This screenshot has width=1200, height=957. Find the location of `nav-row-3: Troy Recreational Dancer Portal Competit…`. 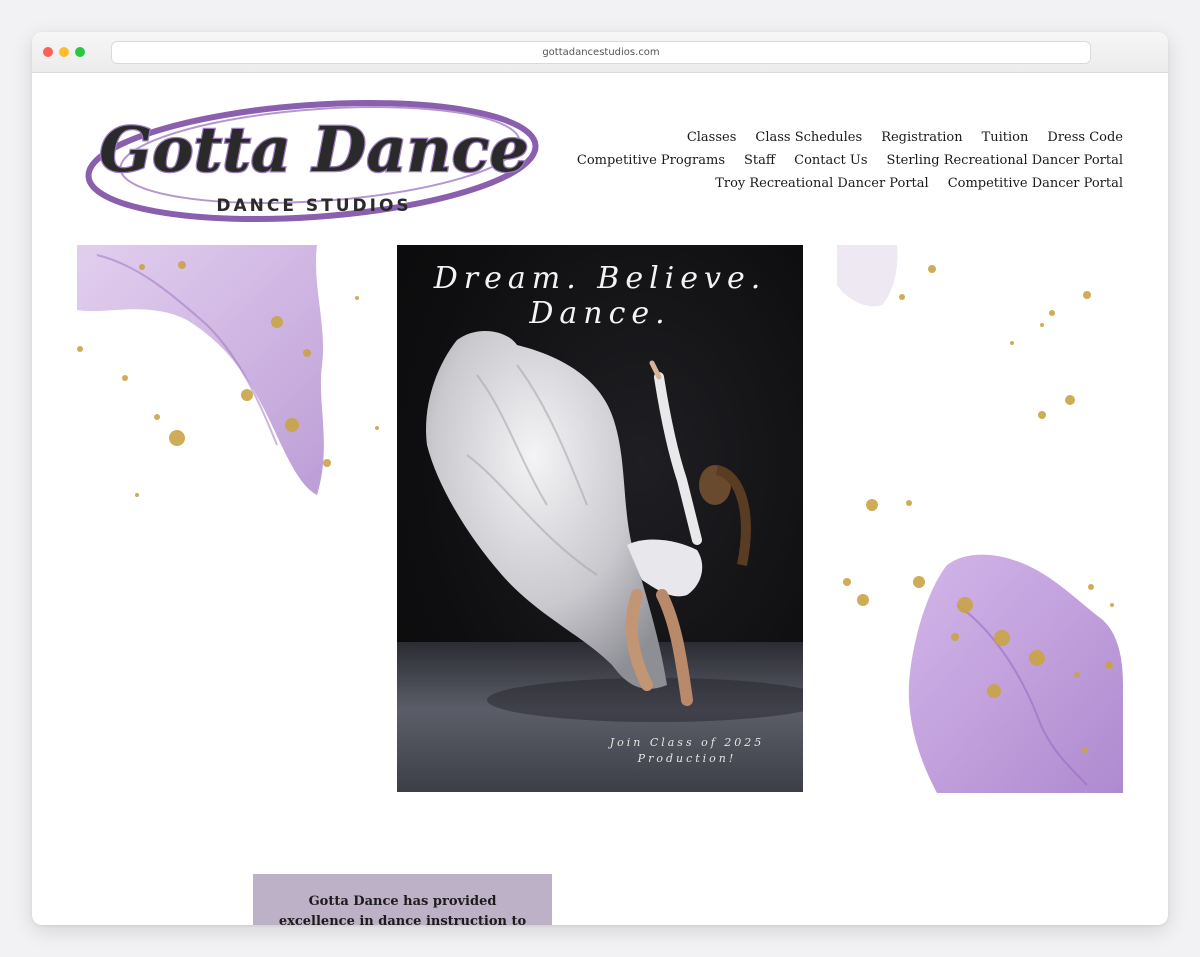

nav-row-3: Troy Recreational Dancer Portal Competit… is located at coordinates (843, 183).